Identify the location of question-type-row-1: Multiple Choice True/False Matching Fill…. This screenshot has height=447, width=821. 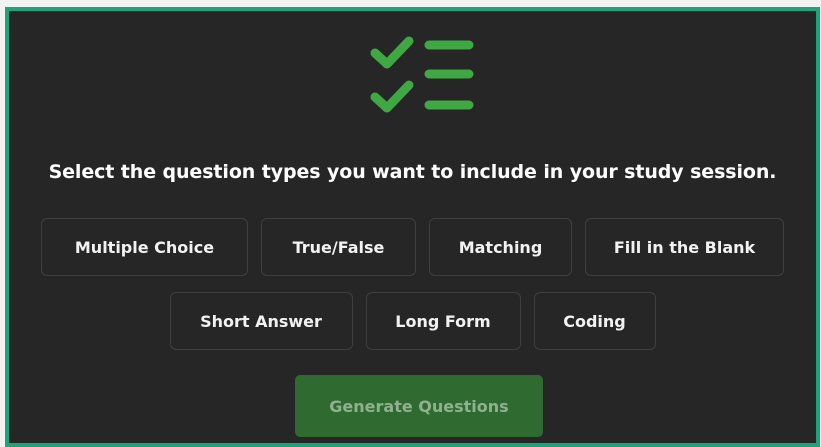
(412, 247).